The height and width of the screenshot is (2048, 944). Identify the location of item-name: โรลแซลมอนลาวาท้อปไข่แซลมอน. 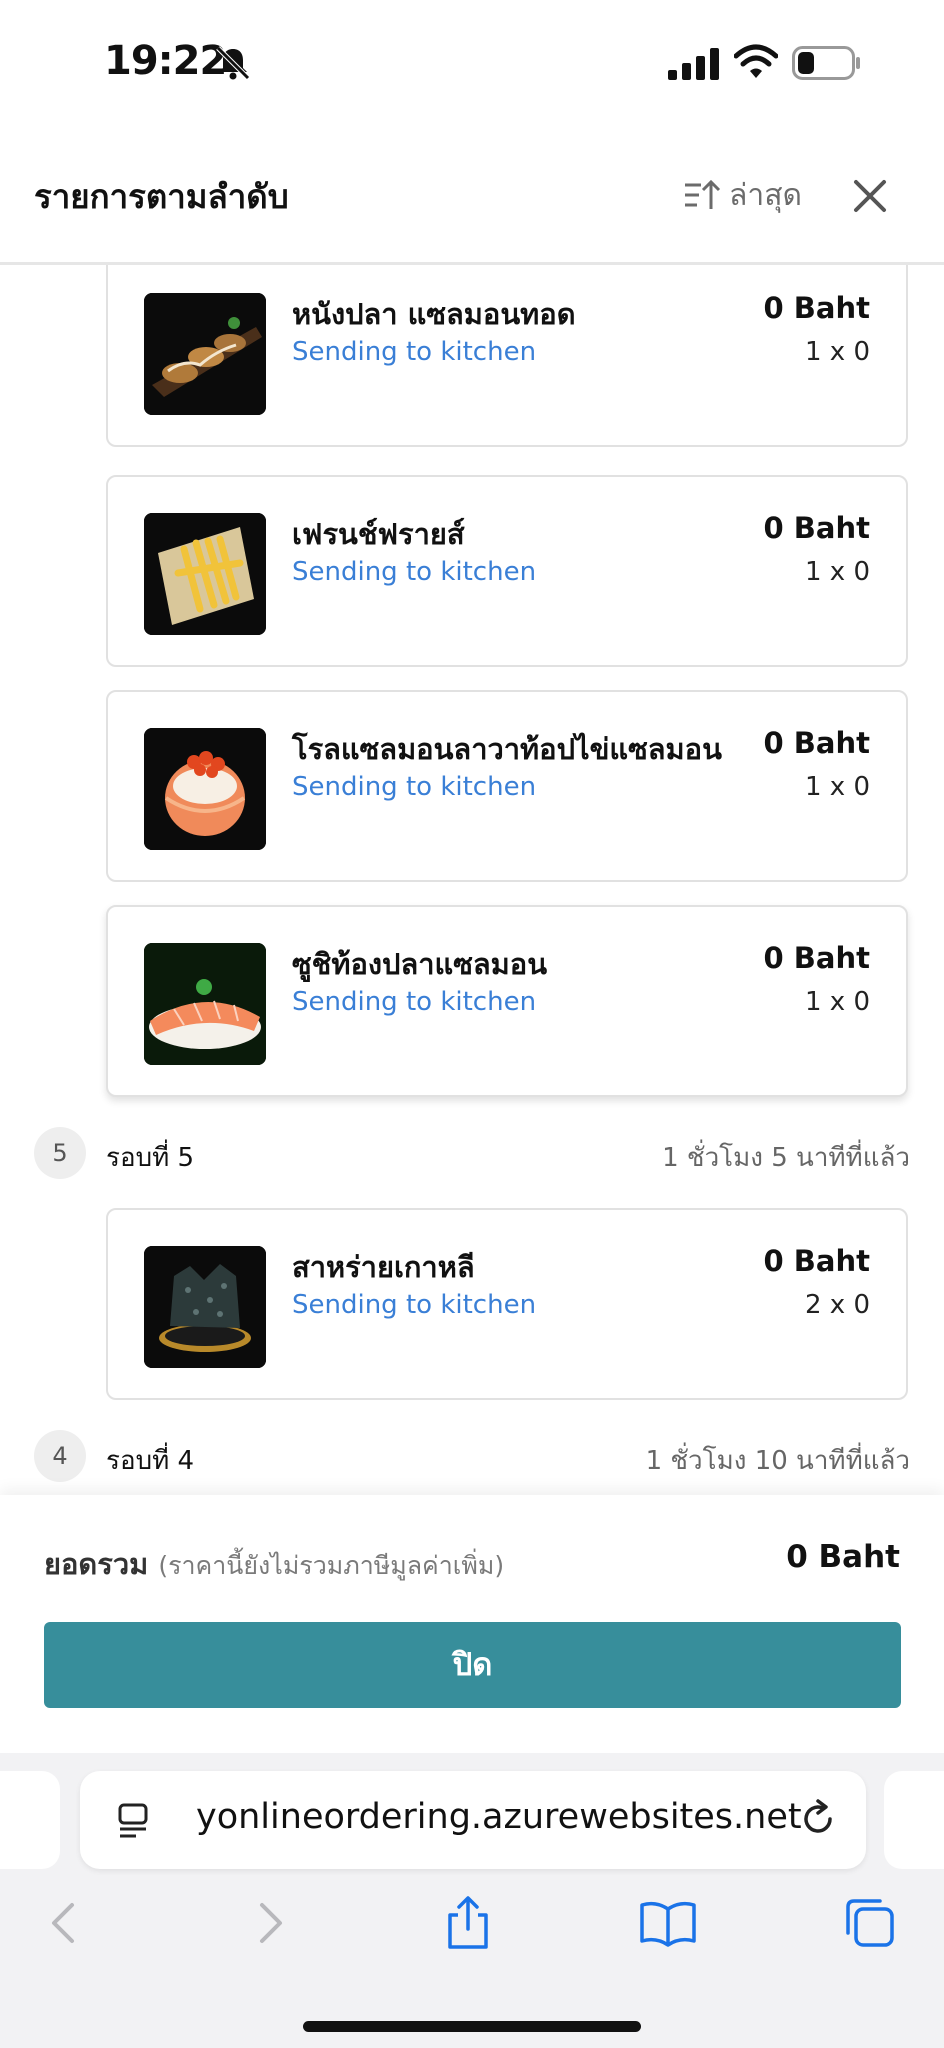
(507, 749).